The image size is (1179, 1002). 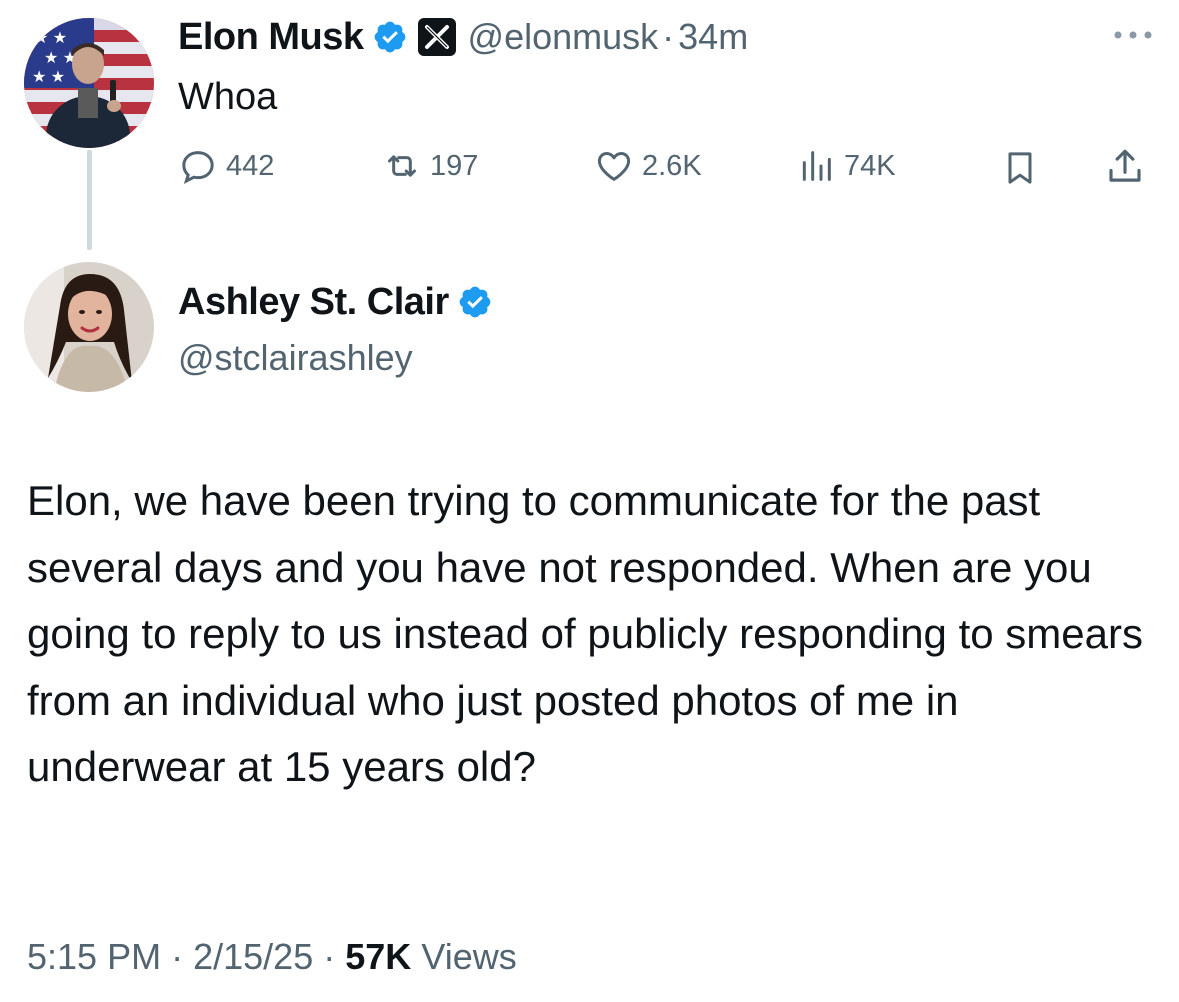 I want to click on elon-avatar: ★ ★ ★ ★ ★ ★, so click(x=89, y=83).